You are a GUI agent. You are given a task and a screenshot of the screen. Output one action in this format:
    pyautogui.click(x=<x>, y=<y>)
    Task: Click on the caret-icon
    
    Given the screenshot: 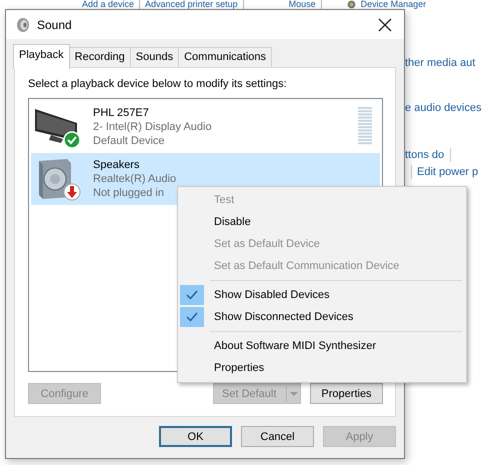 What is the action you would take?
    pyautogui.click(x=293, y=394)
    